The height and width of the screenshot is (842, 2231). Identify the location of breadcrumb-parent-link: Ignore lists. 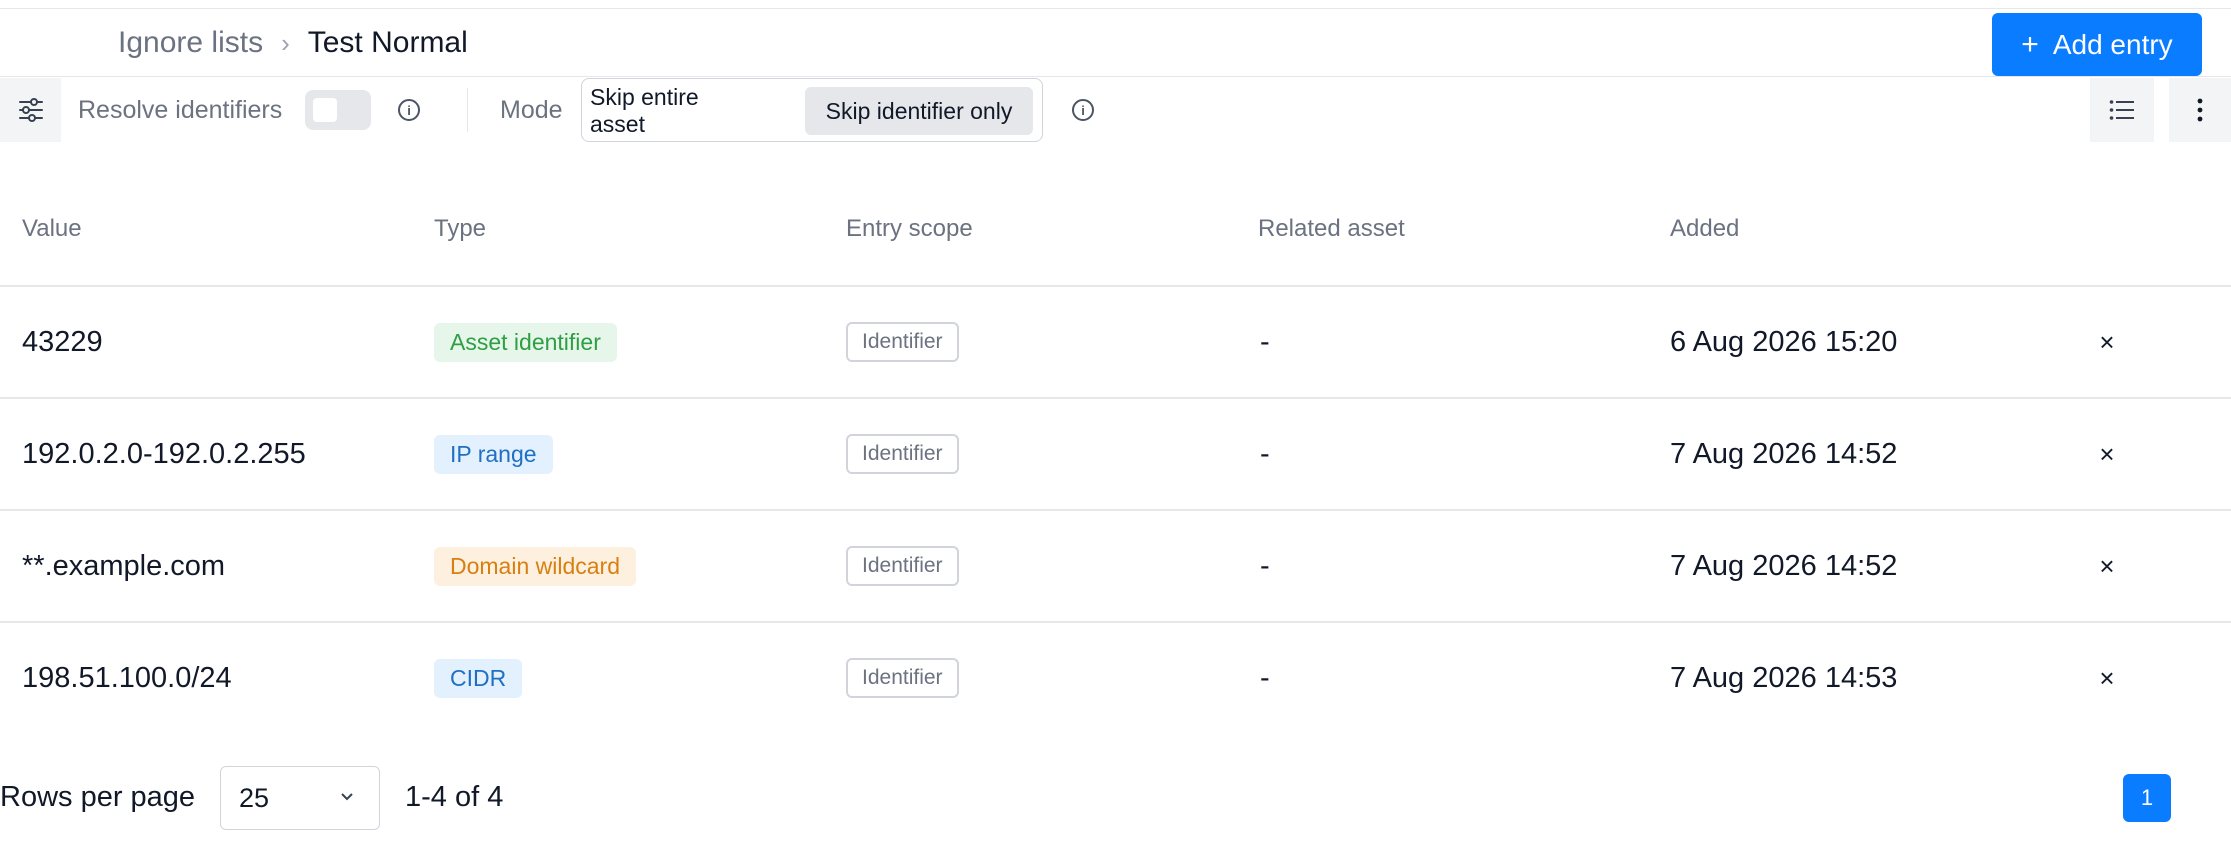
(190, 43).